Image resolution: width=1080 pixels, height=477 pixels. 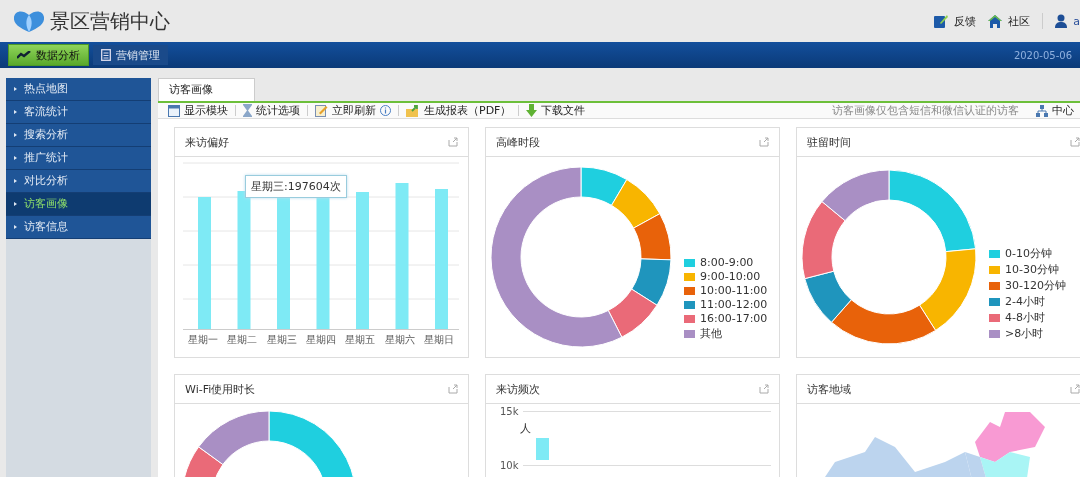 I want to click on sidebar-item: 客流统计, so click(x=78, y=112).